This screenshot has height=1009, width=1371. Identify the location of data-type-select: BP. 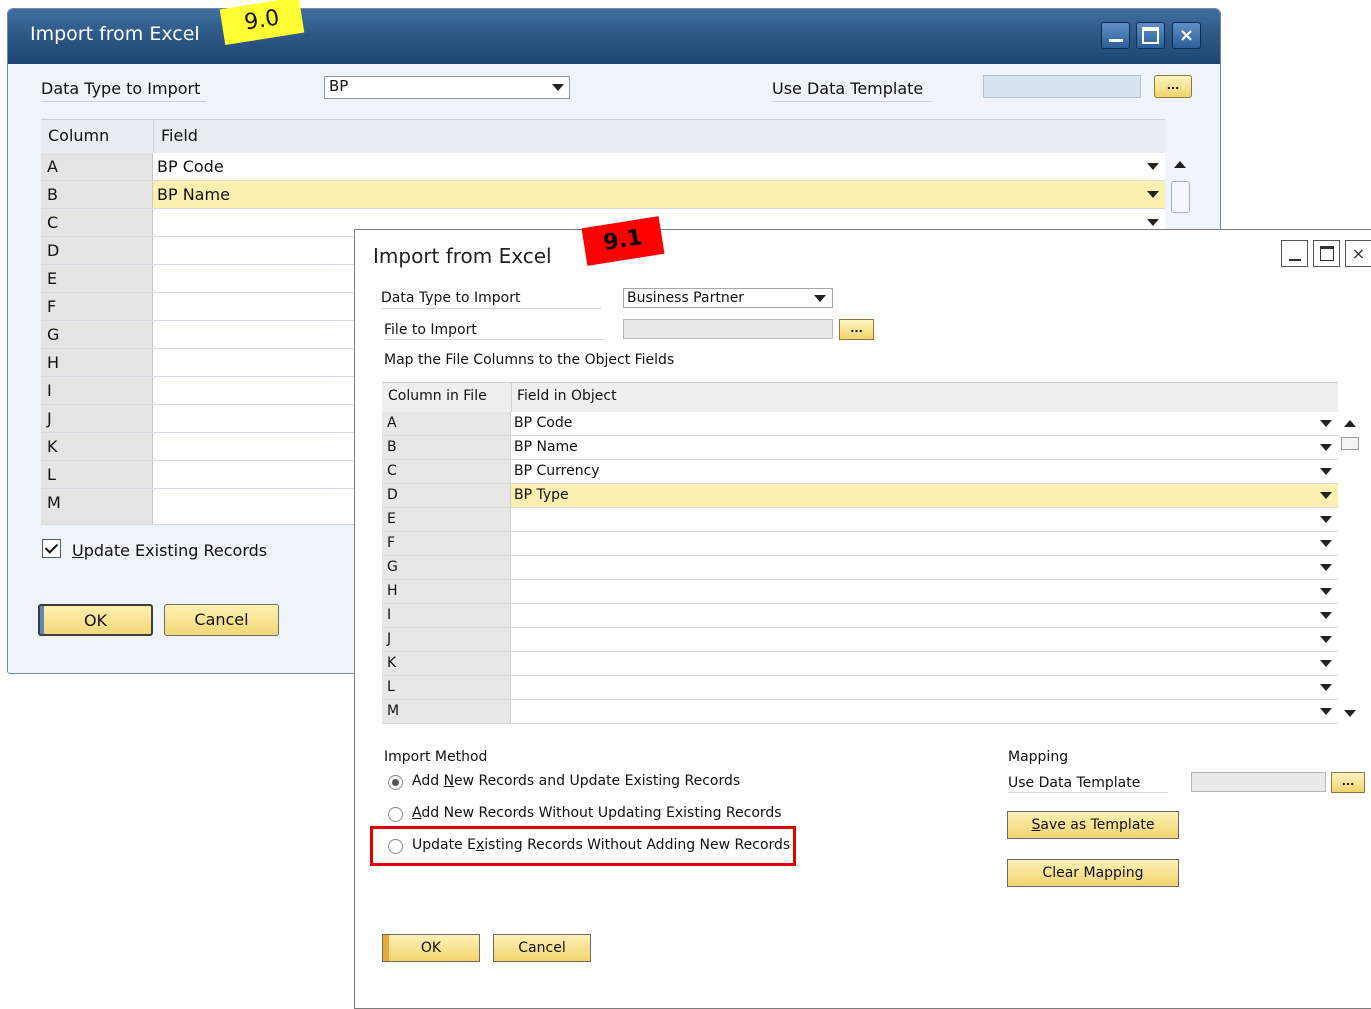
(447, 87).